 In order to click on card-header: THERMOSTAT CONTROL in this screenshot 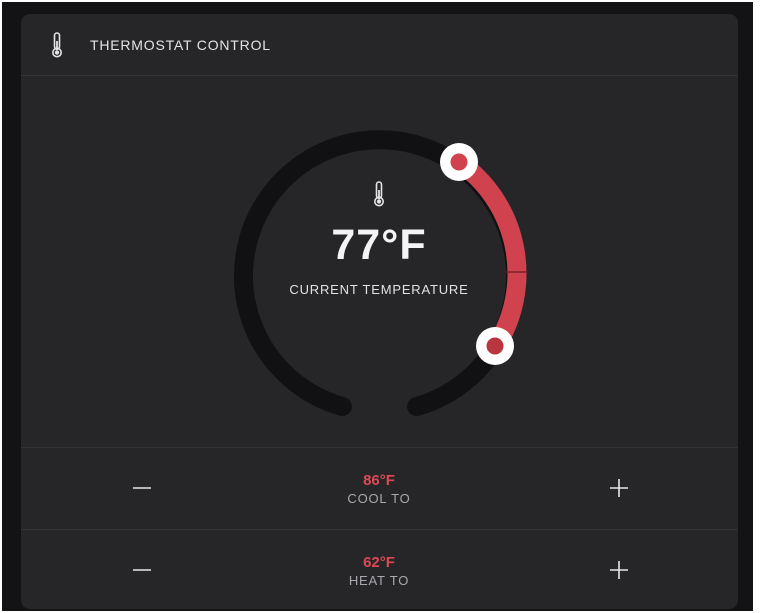, I will do `click(379, 45)`.